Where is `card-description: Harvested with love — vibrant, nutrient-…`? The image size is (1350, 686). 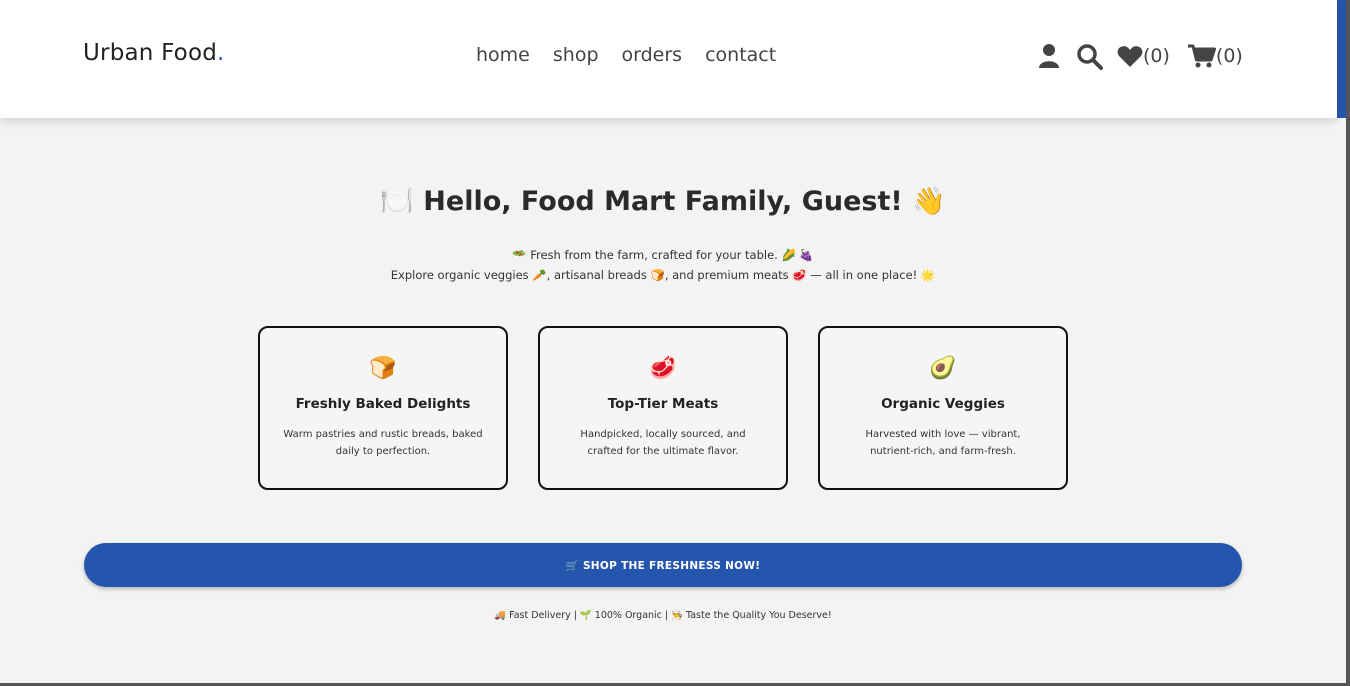
card-description: Harvested with love — vibrant, nutrient-… is located at coordinates (943, 443).